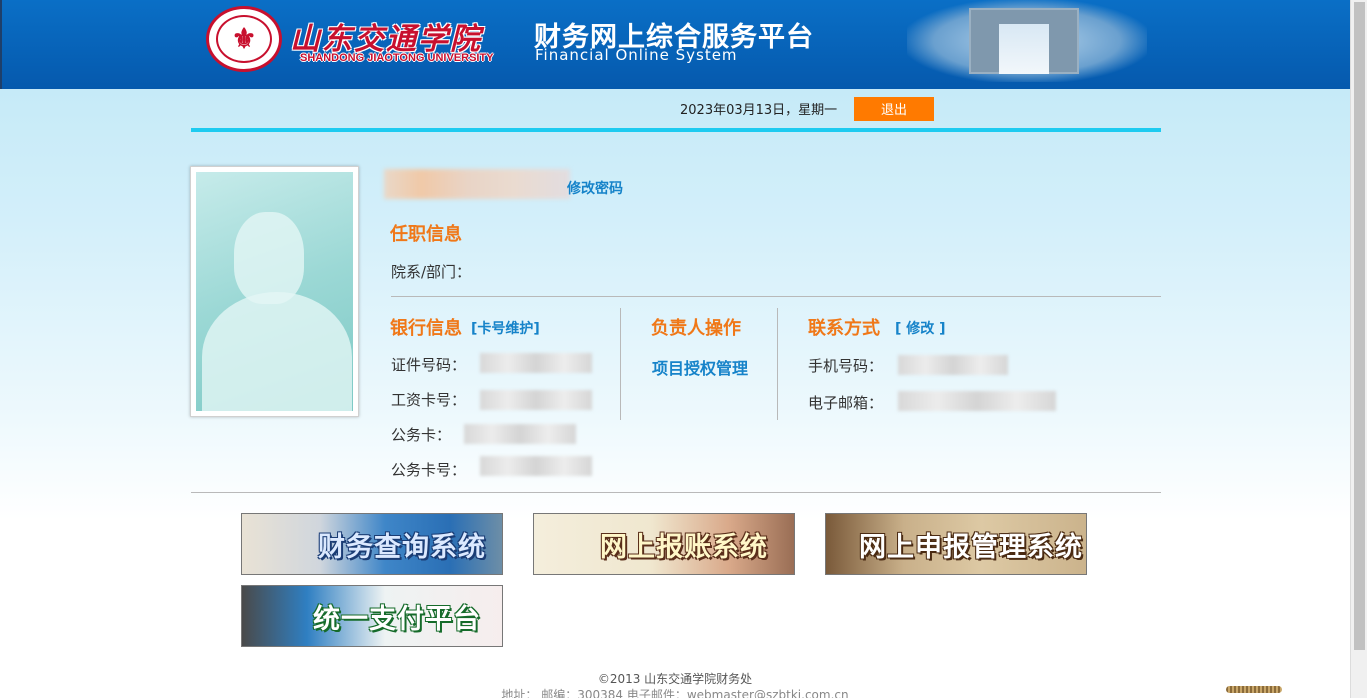  I want to click on department-label: 院系/部门：, so click(431, 272).